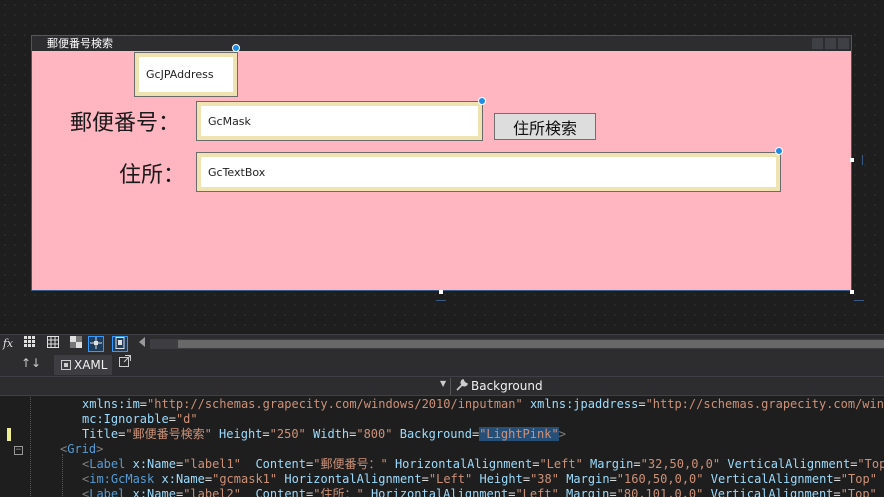 This screenshot has width=884, height=497. I want to click on nav-divider, so click(450, 386).